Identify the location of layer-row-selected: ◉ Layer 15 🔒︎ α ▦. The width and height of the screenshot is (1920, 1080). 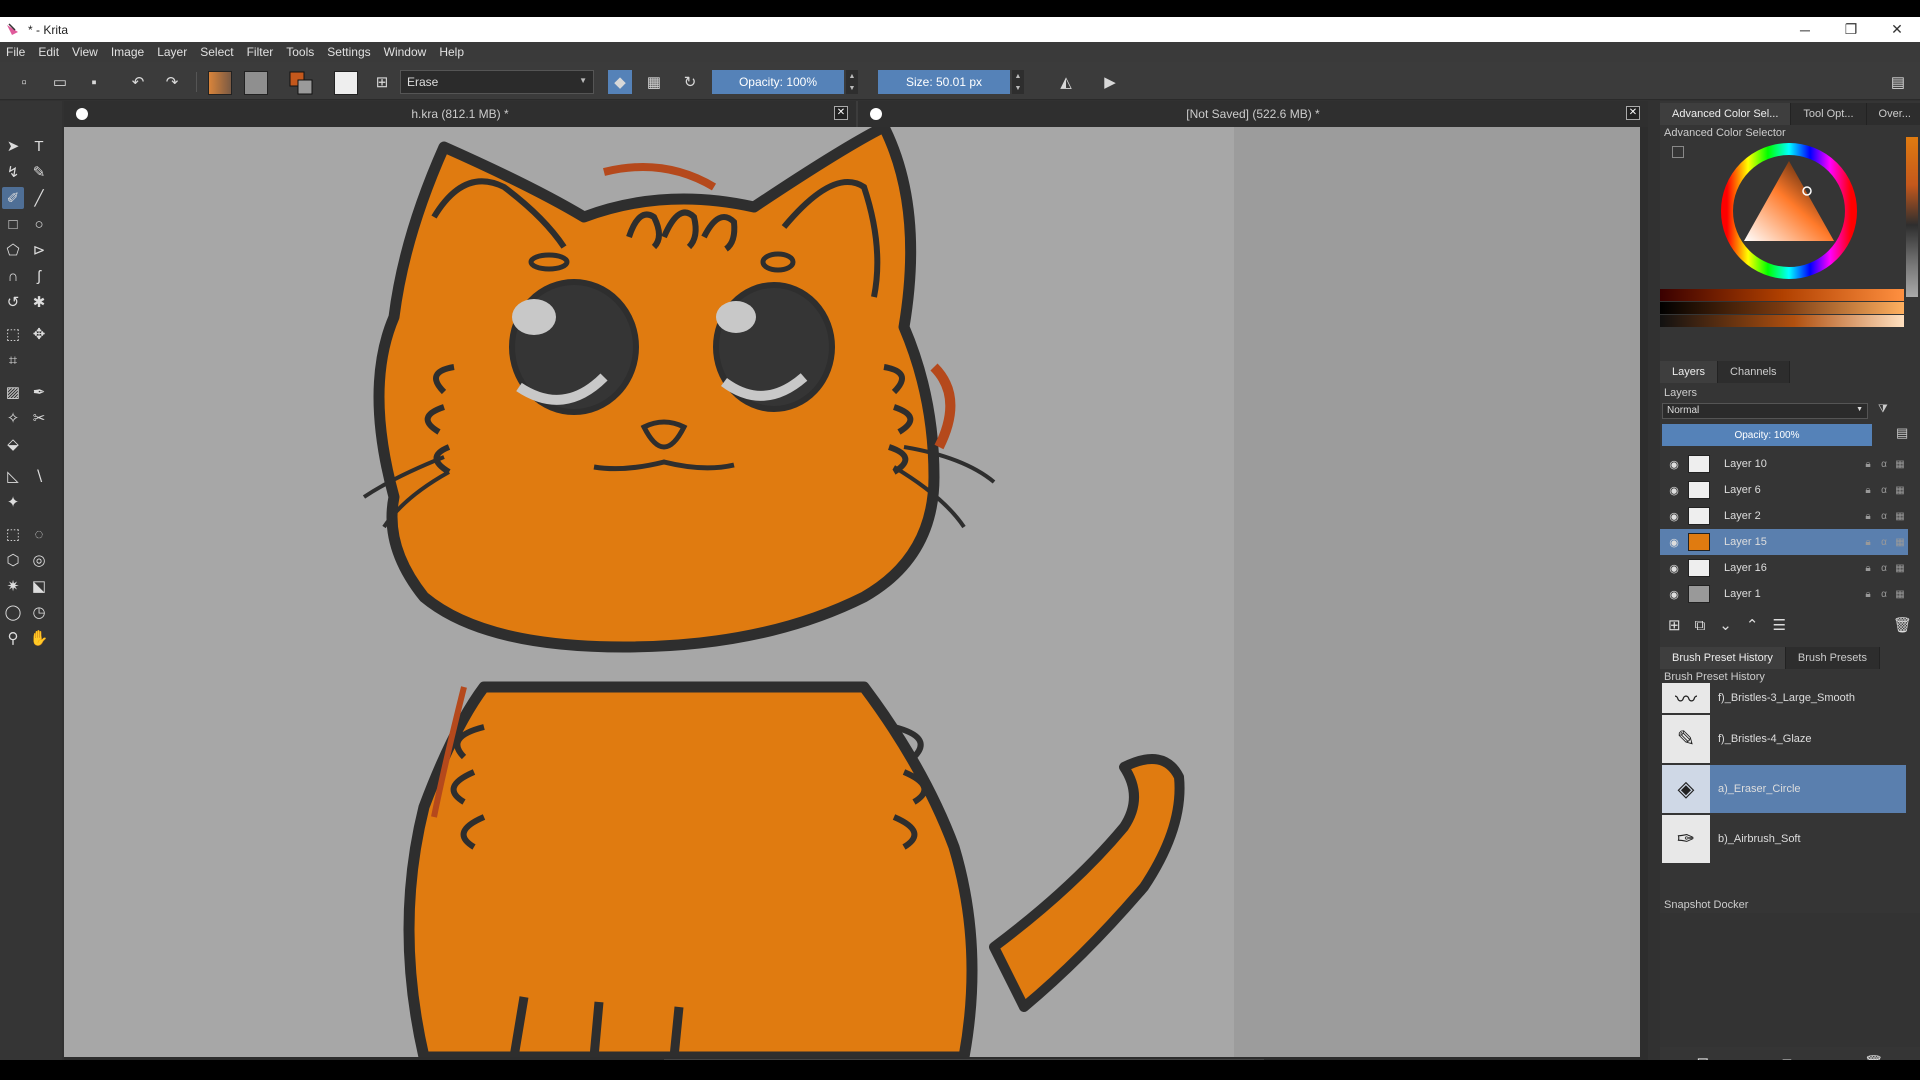
(1784, 542).